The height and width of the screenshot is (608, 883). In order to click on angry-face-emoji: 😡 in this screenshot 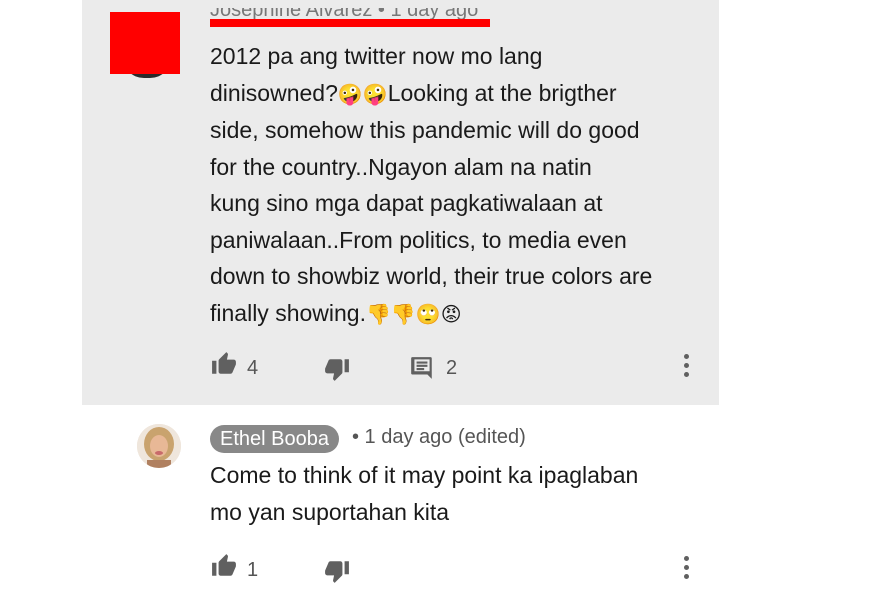, I will do `click(451, 313)`.